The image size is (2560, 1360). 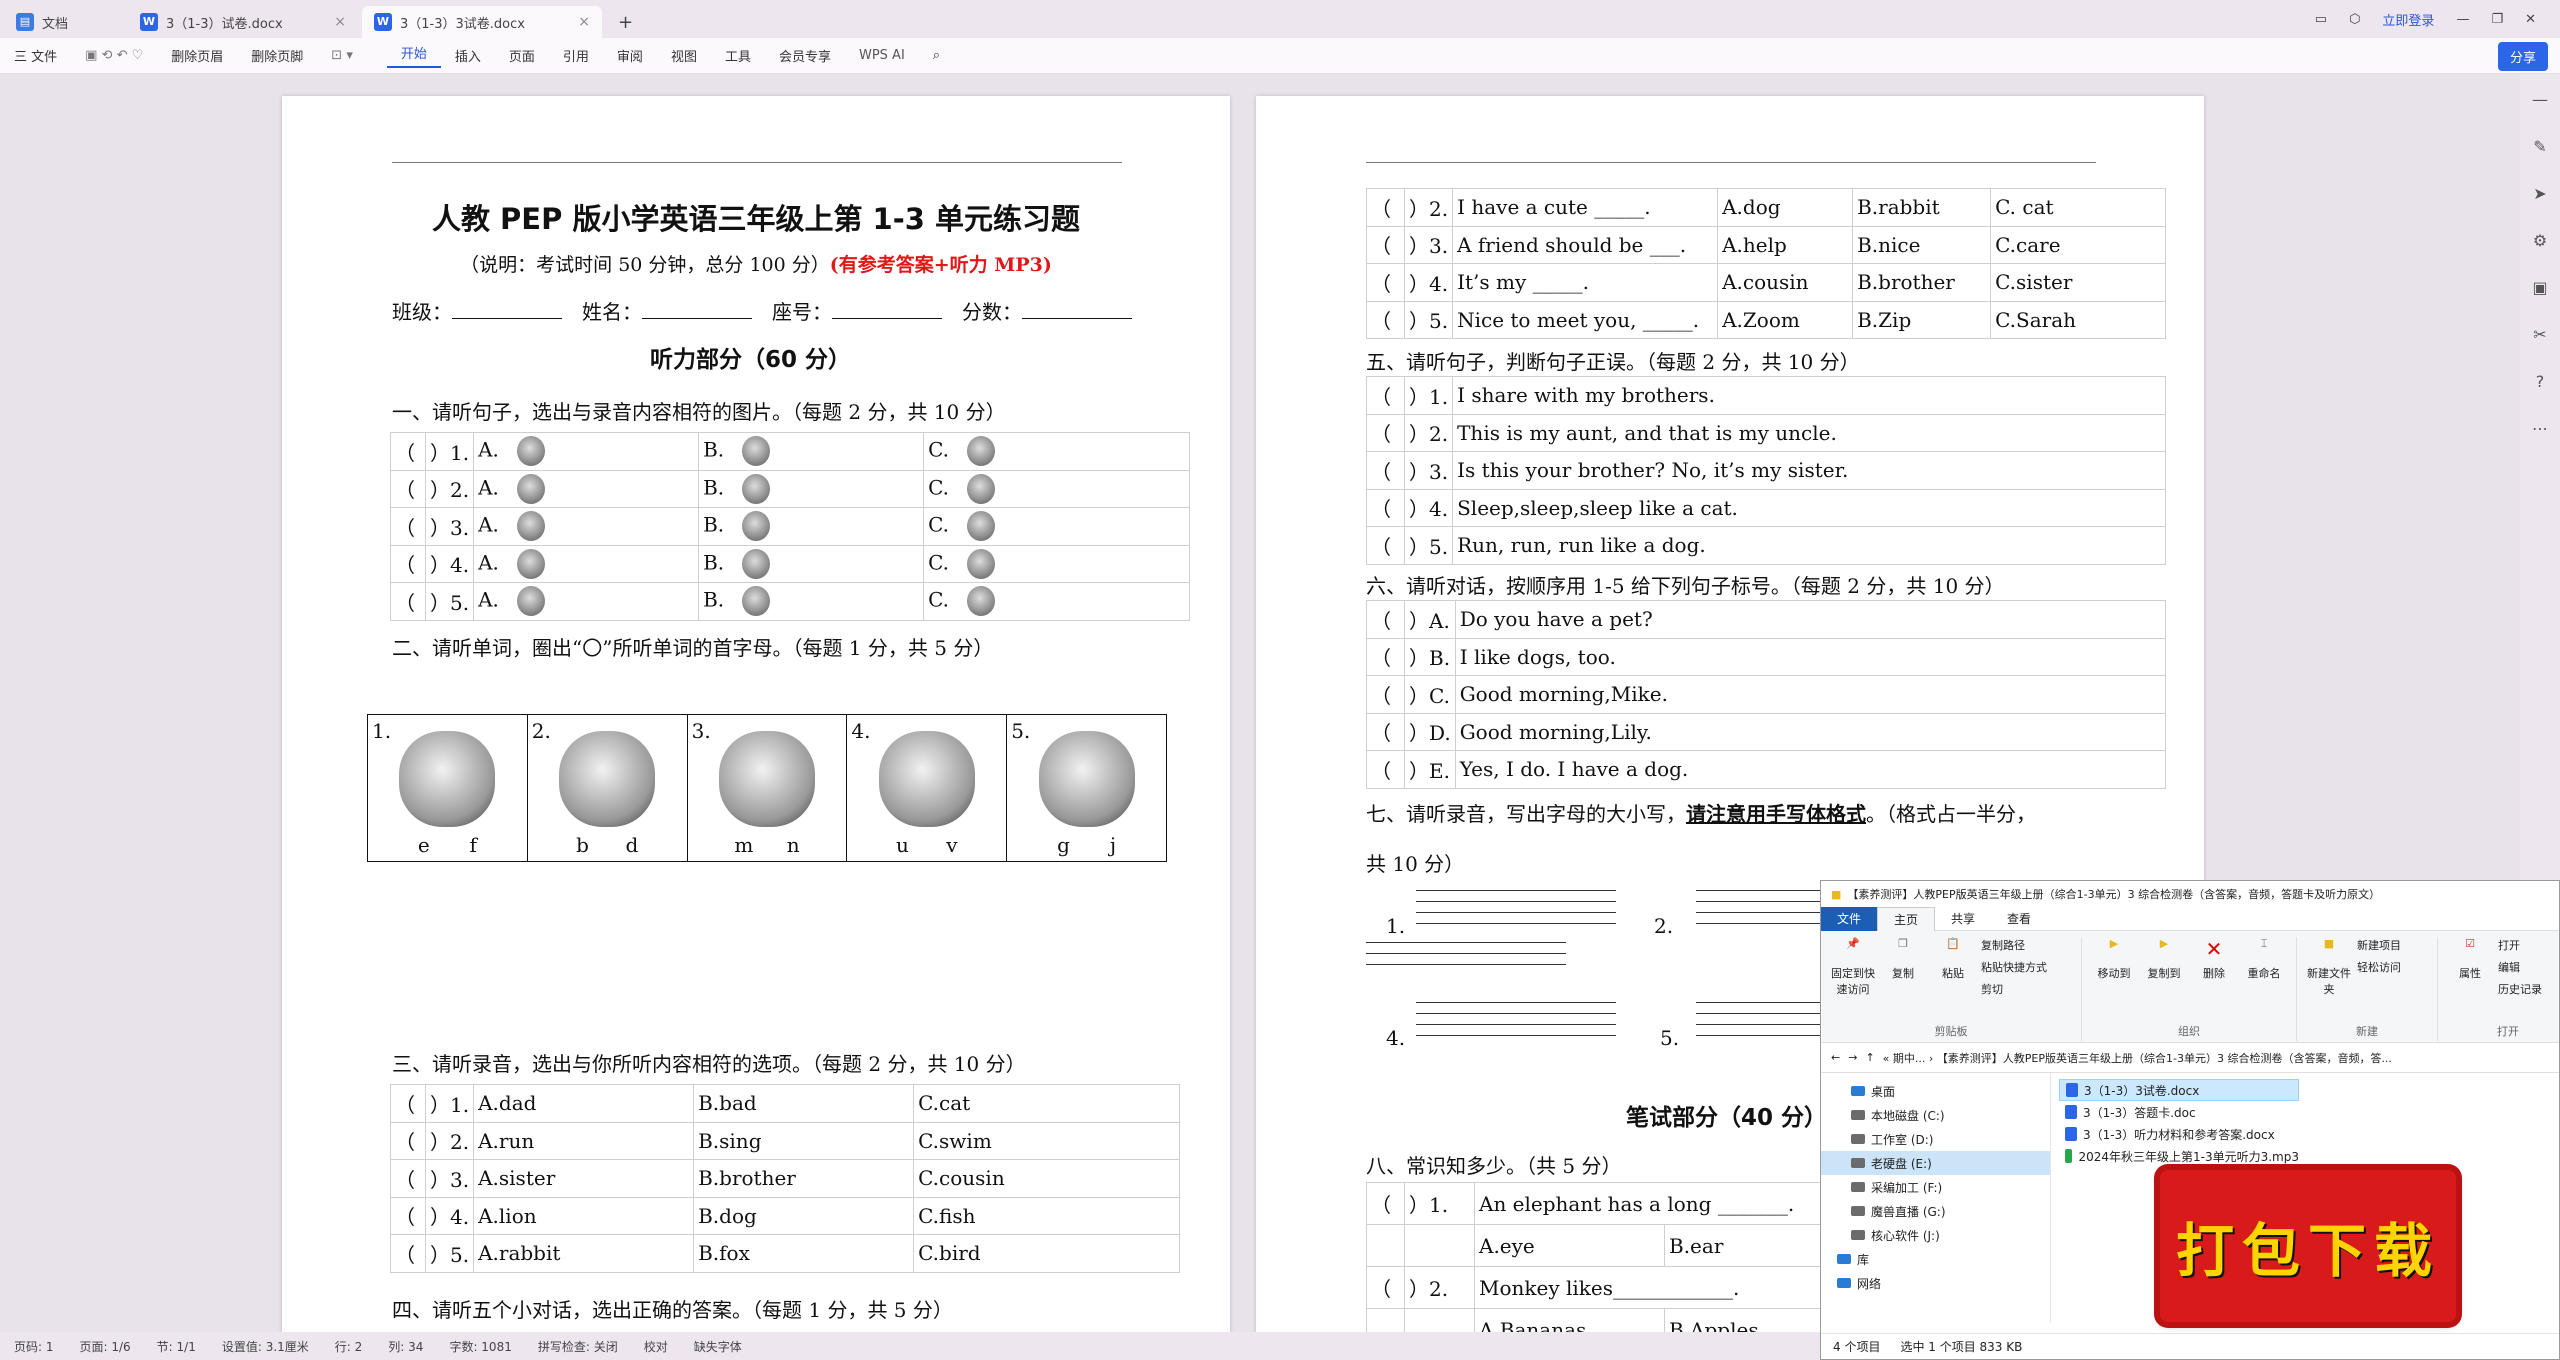 I want to click on nav-item-c: 本地磁盘 (C:), so click(x=1935, y=1115).